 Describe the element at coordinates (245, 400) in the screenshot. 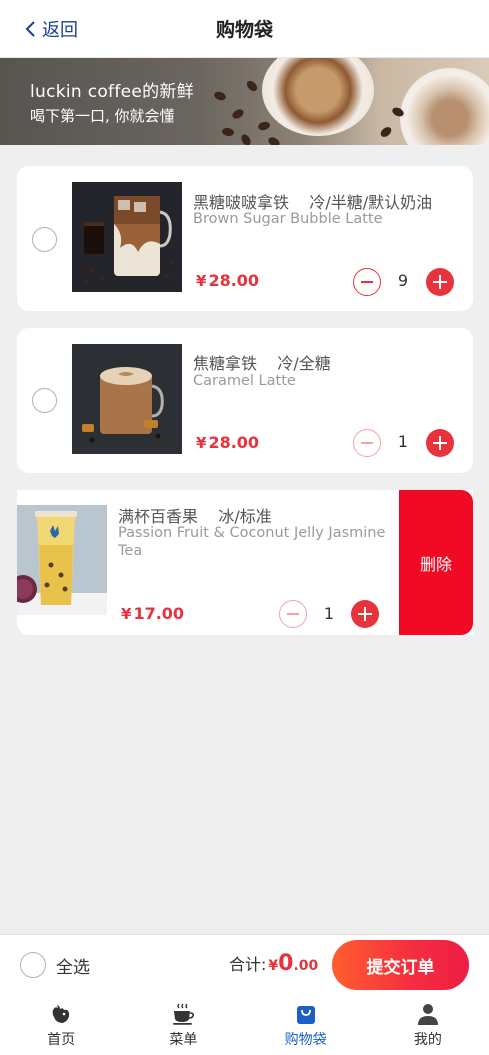

I see `cart-item: 焦糖拿铁 冷/全糖 Caramel Latte ¥28.00 1` at that location.